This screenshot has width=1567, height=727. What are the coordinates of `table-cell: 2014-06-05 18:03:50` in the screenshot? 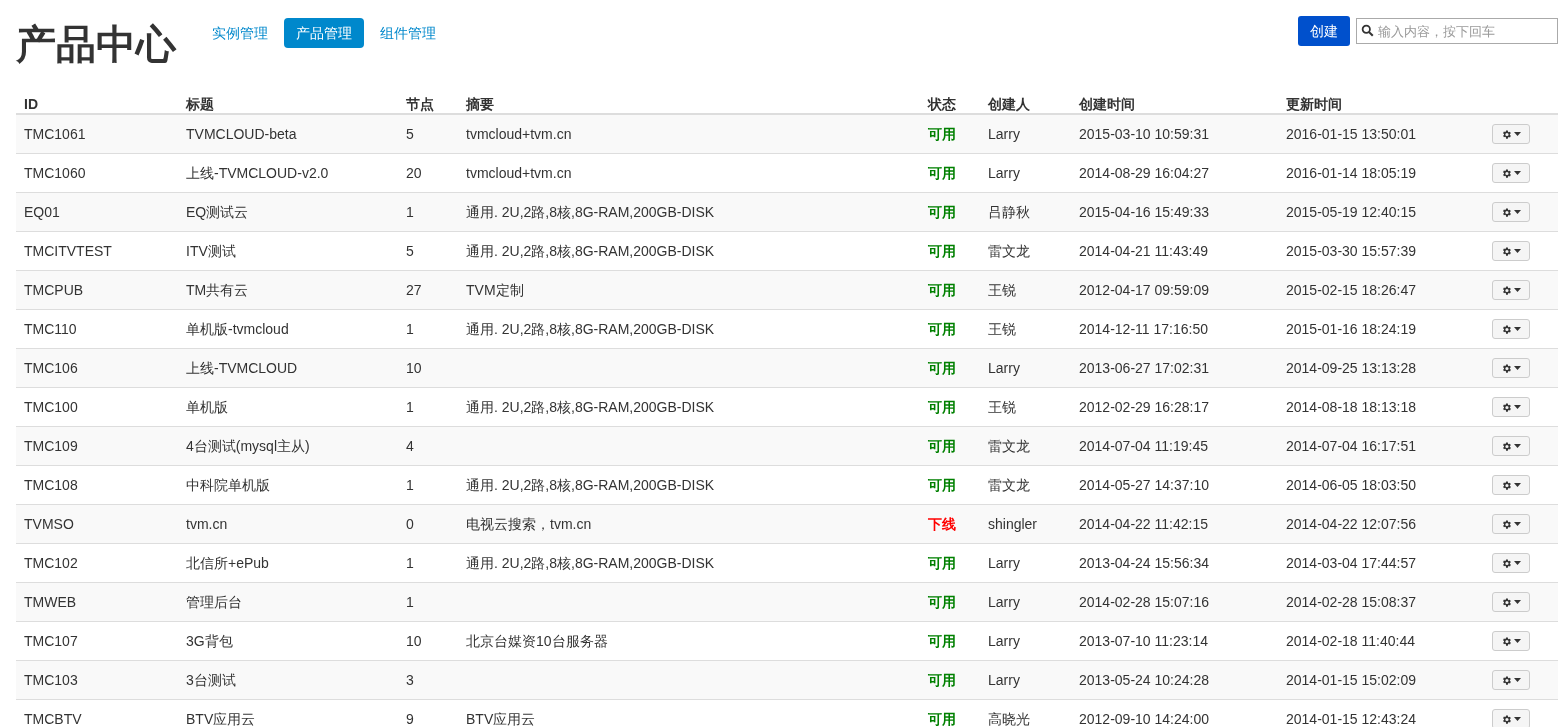 It's located at (1351, 484).